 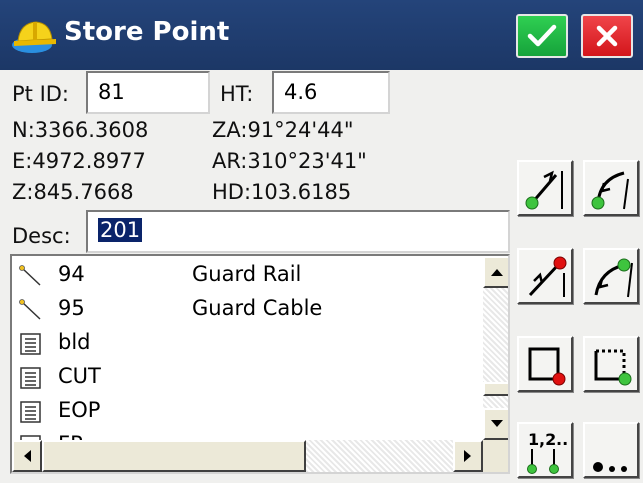 I want to click on numbered-points-button: 1 ,2 .., so click(x=545, y=450).